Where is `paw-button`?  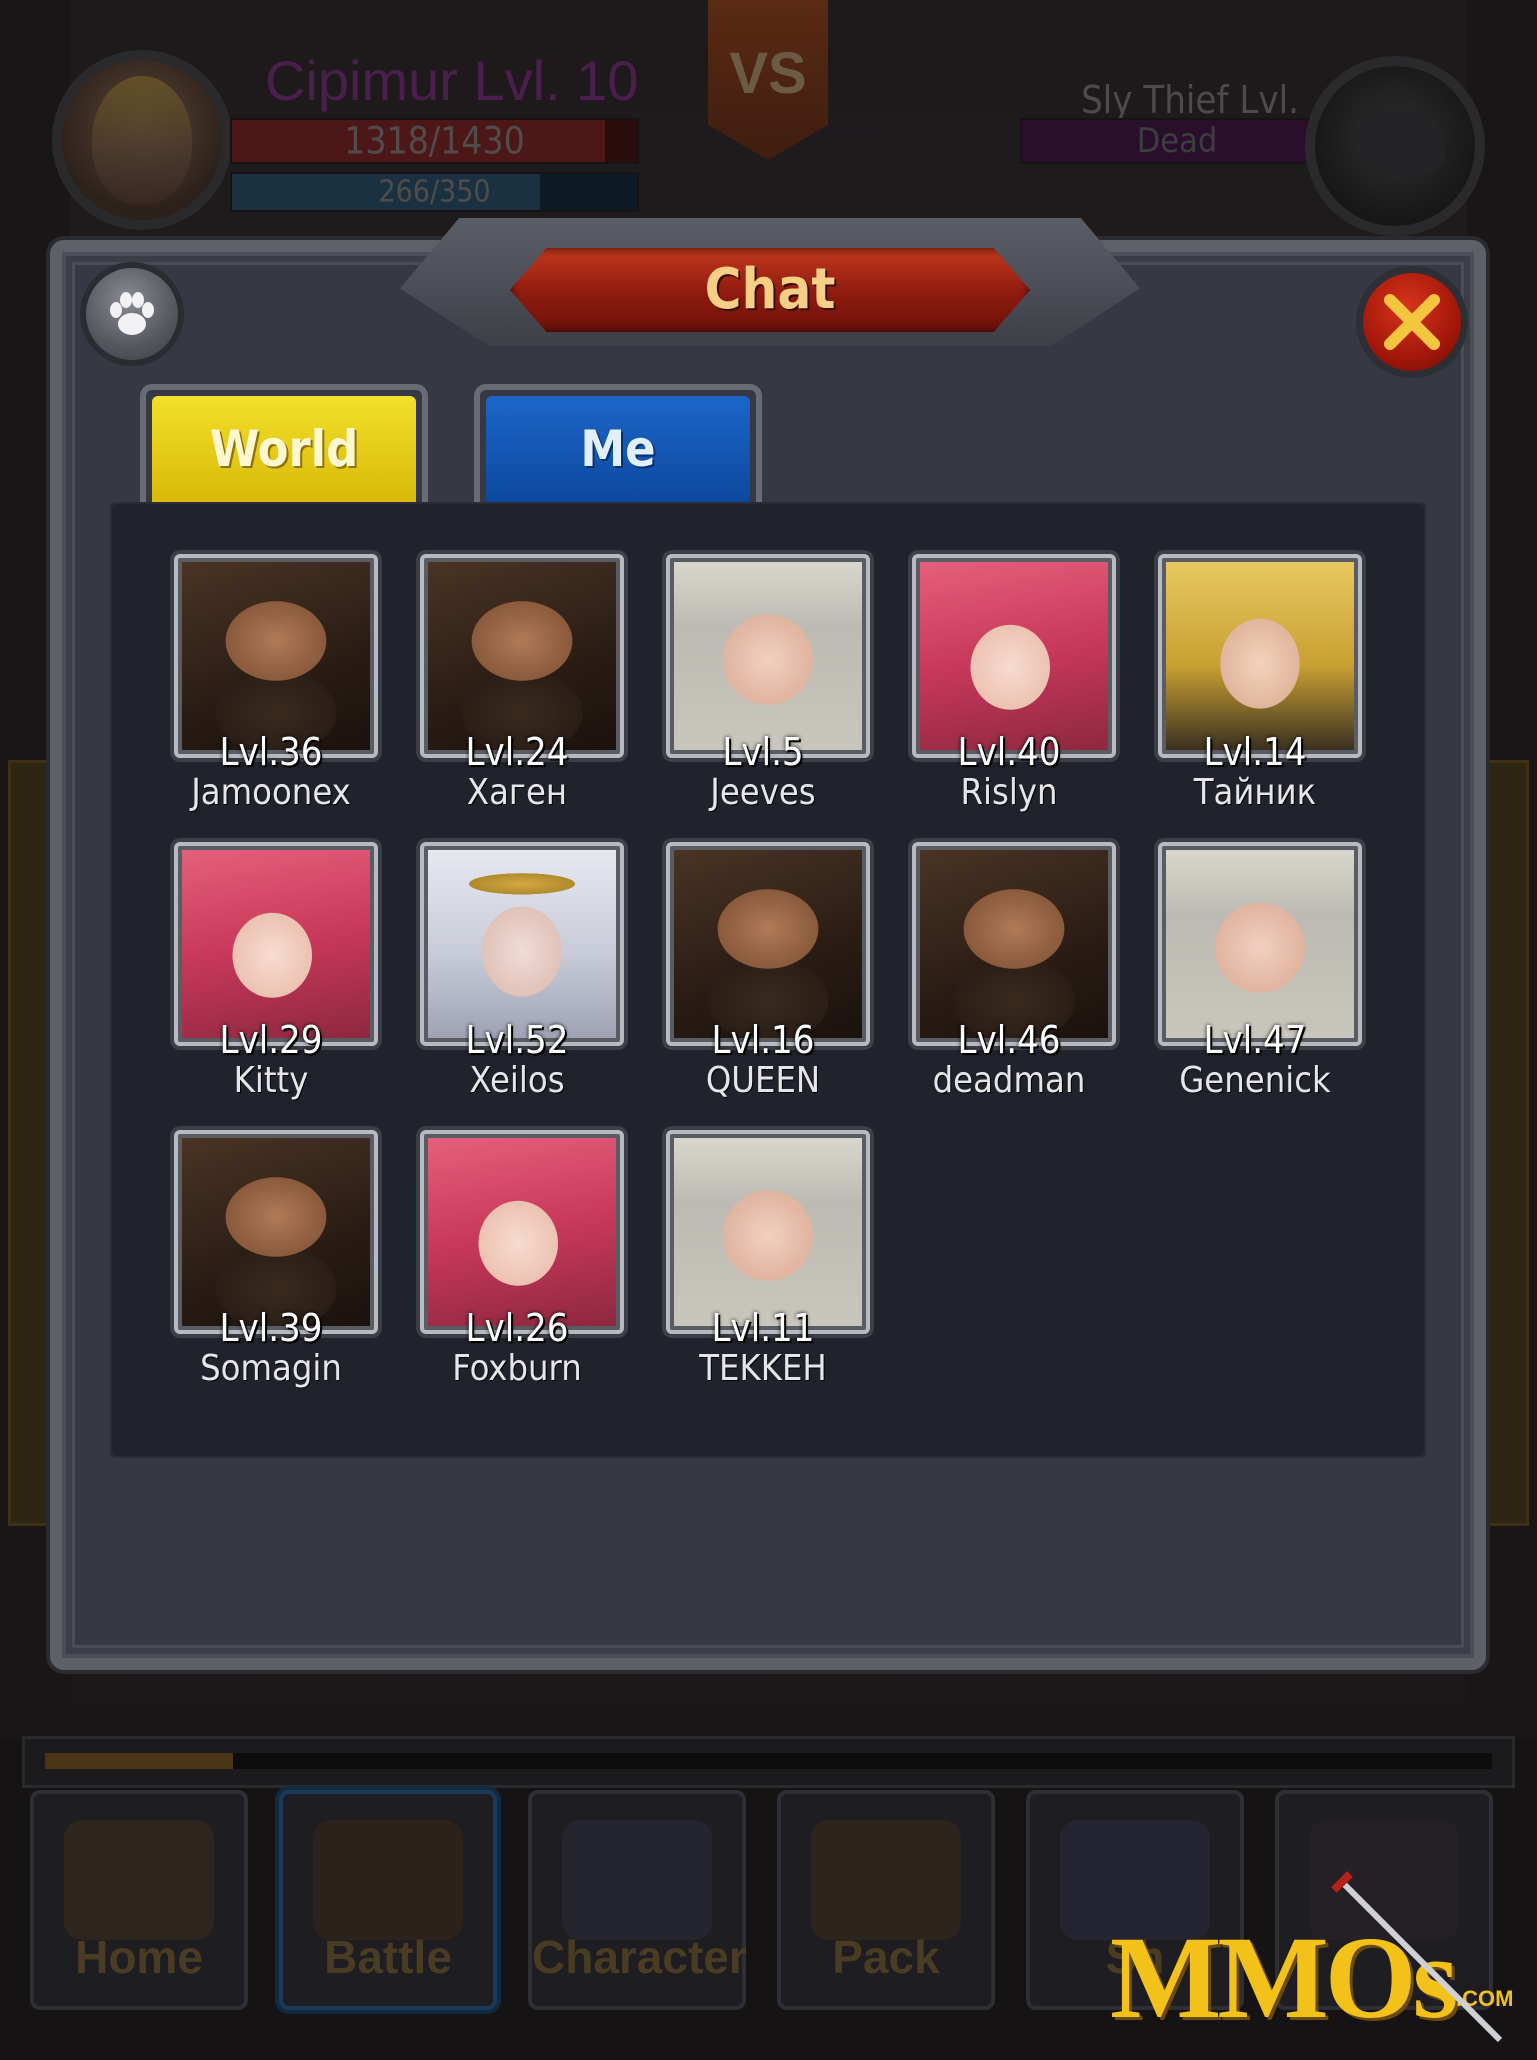
paw-button is located at coordinates (132, 314).